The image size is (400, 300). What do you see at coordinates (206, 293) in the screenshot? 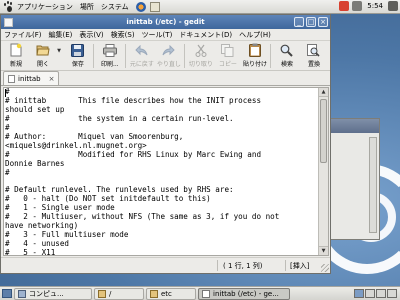
I see `text-editor-icon` at bounding box center [206, 293].